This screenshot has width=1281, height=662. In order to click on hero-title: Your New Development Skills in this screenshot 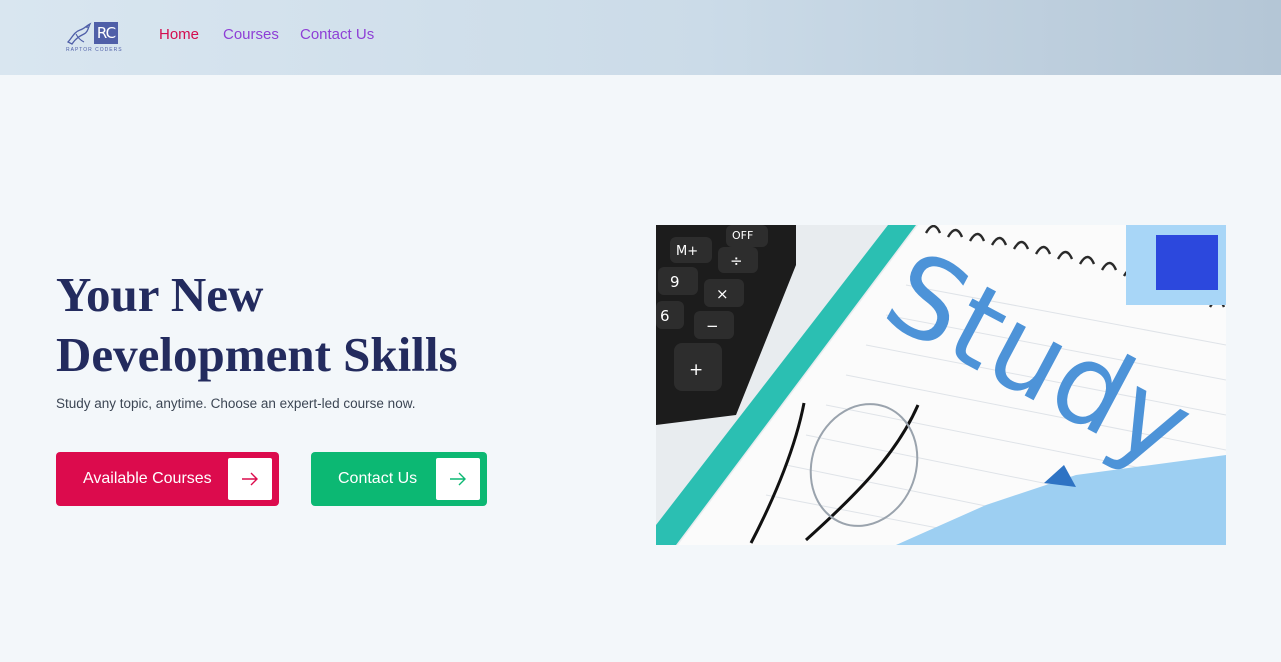, I will do `click(326, 325)`.